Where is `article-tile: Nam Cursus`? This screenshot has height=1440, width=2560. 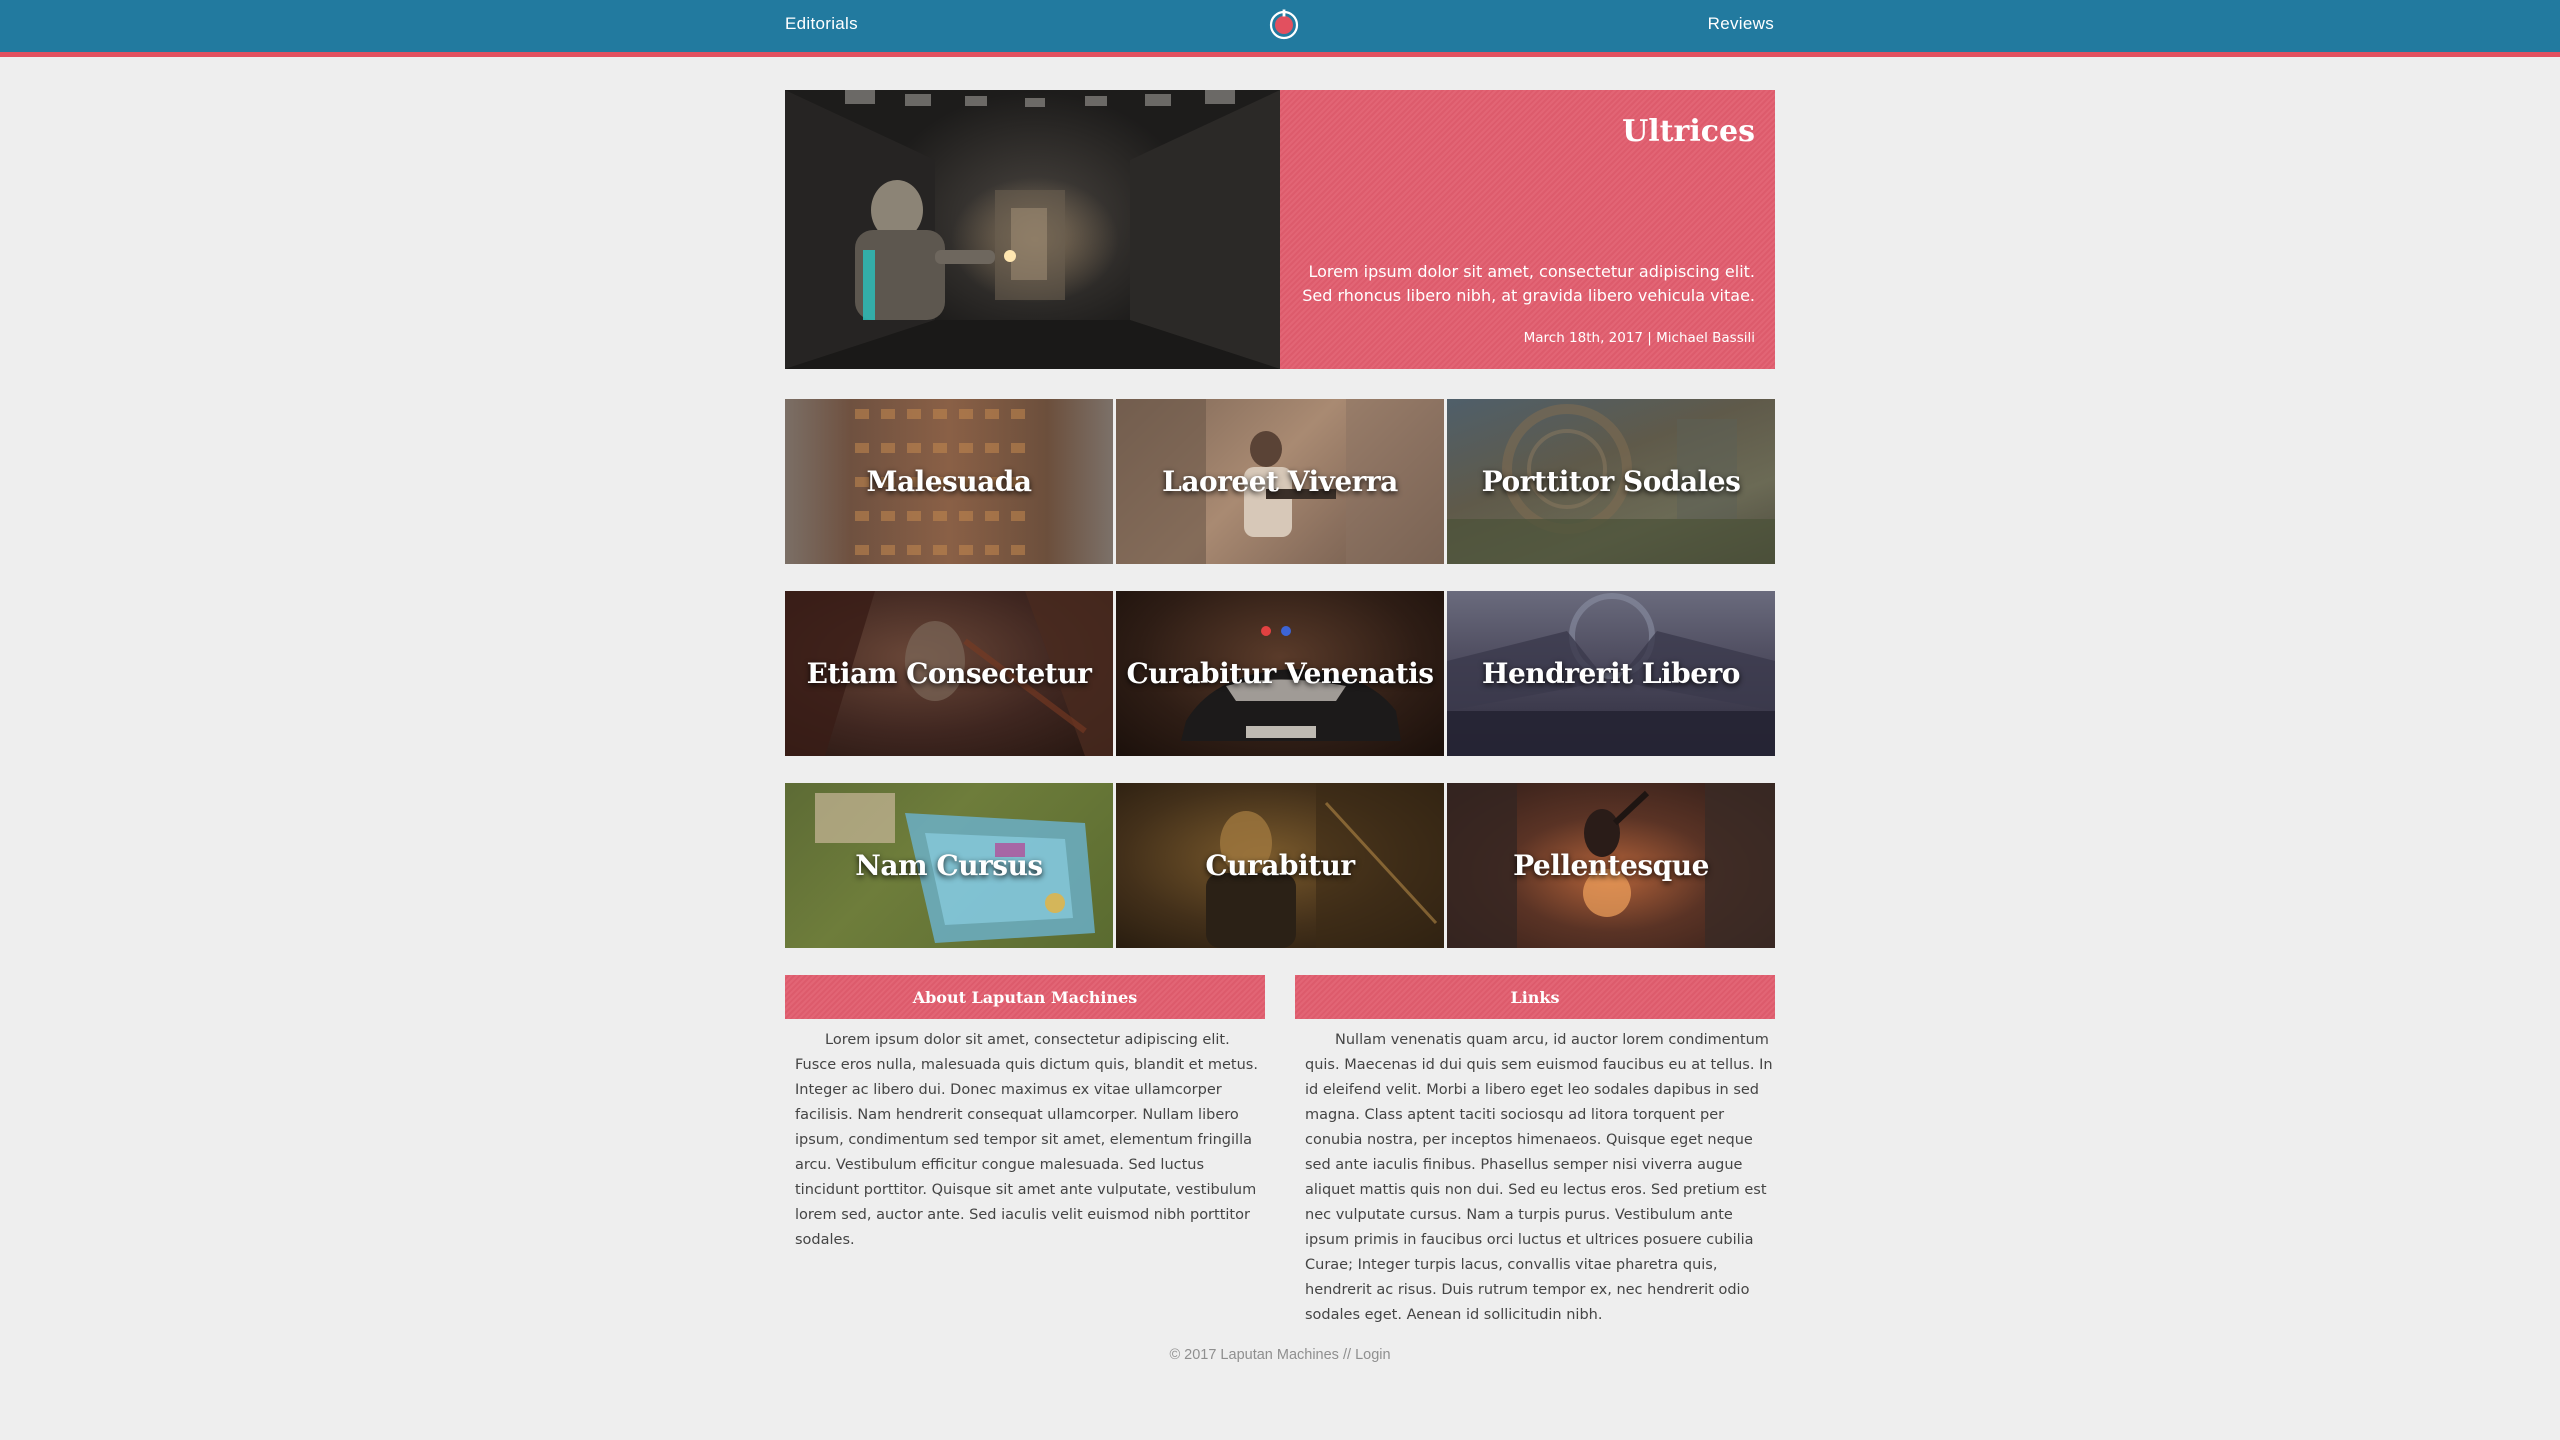
article-tile: Nam Cursus is located at coordinates (949, 865).